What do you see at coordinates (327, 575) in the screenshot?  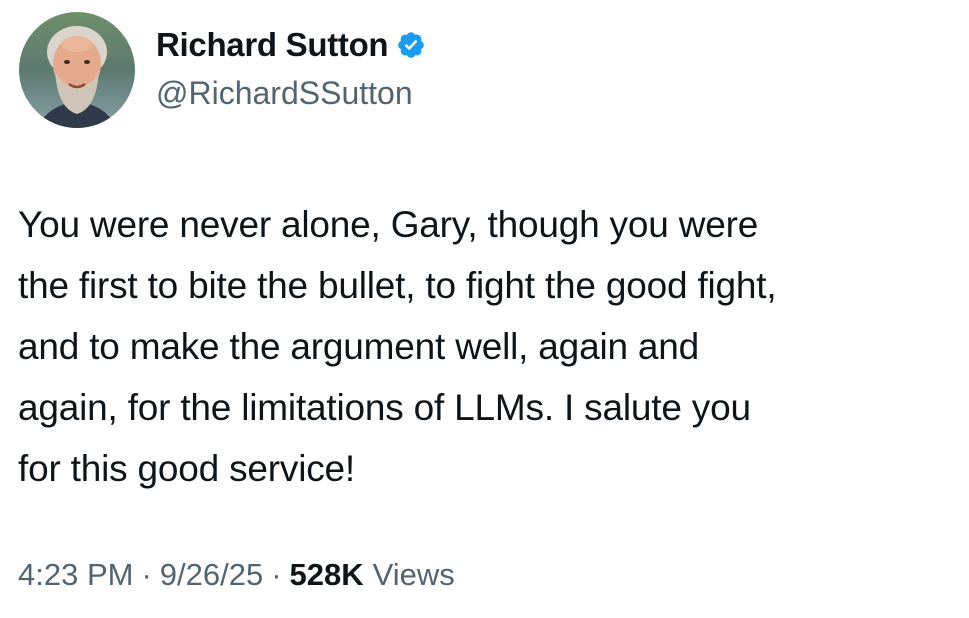 I see `views-count: 528K` at bounding box center [327, 575].